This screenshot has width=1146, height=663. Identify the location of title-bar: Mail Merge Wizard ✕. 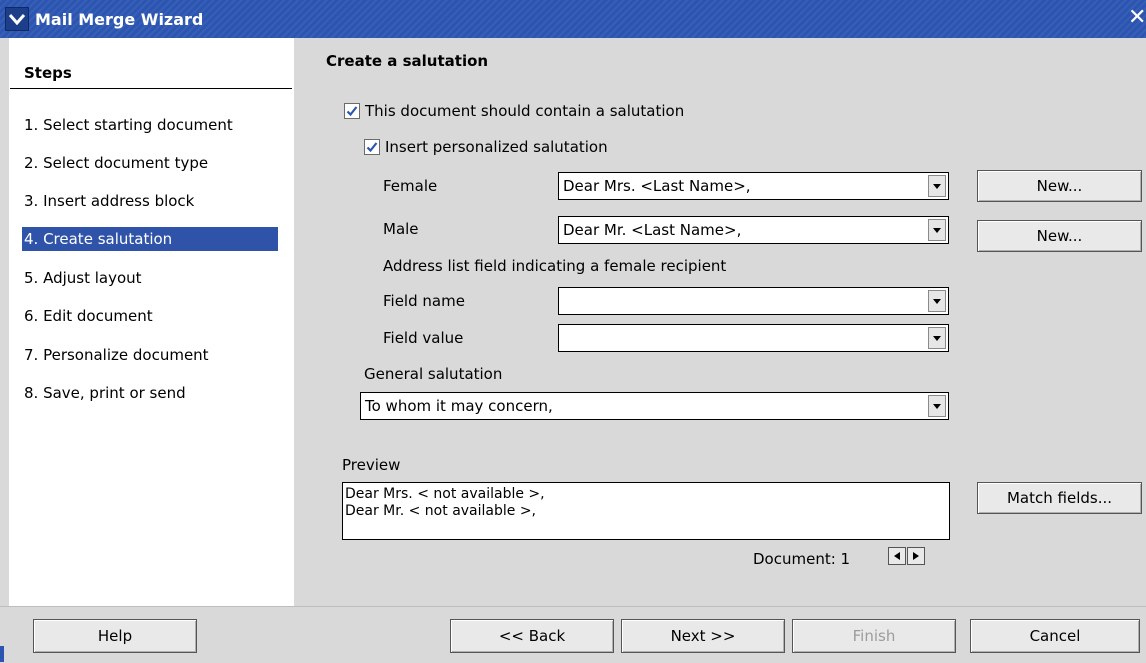
(573, 19).